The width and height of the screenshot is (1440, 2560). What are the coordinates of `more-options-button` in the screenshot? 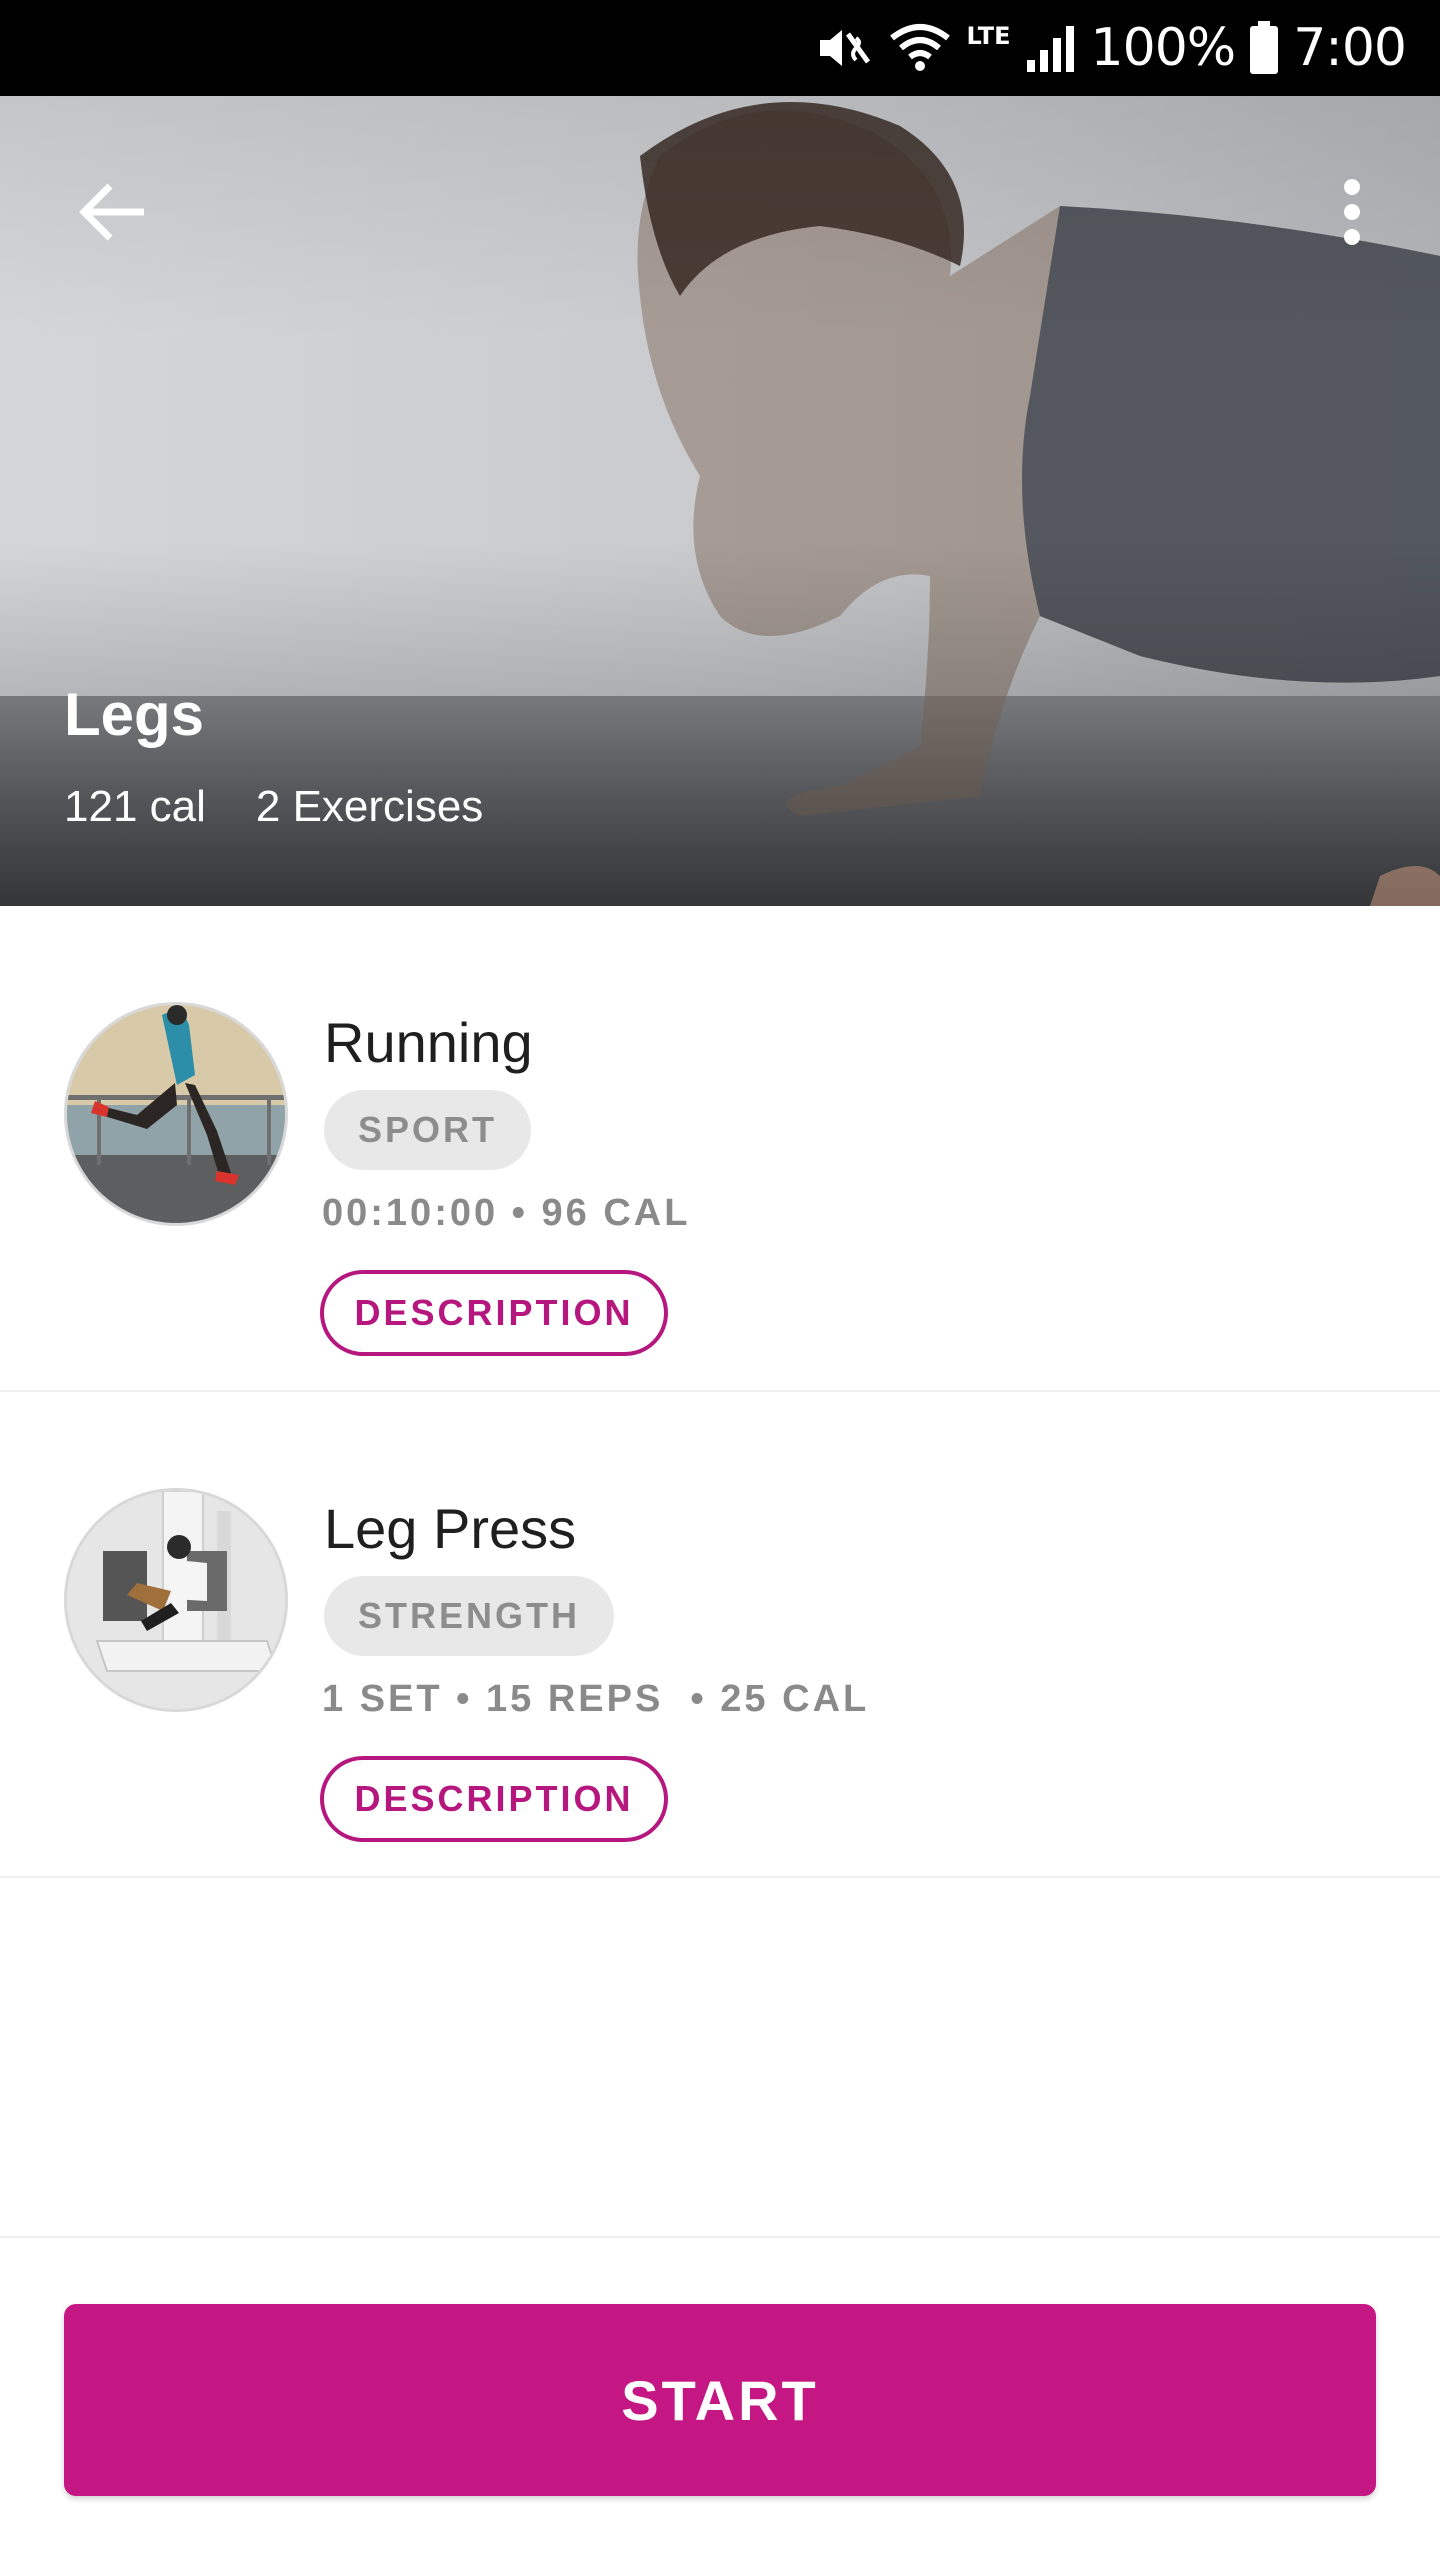 It's located at (1352, 212).